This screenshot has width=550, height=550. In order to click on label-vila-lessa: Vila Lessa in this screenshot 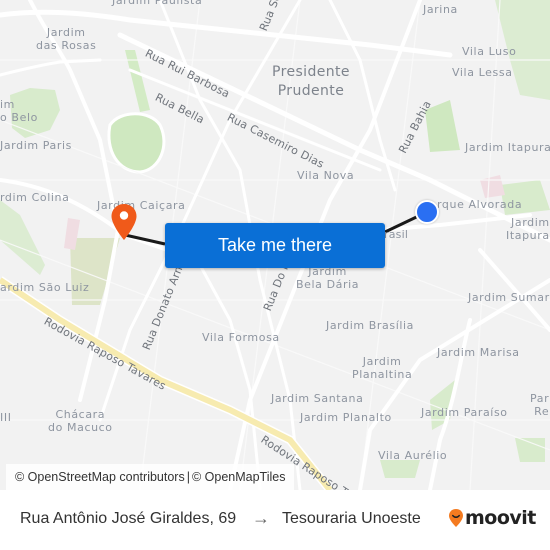, I will do `click(482, 72)`.